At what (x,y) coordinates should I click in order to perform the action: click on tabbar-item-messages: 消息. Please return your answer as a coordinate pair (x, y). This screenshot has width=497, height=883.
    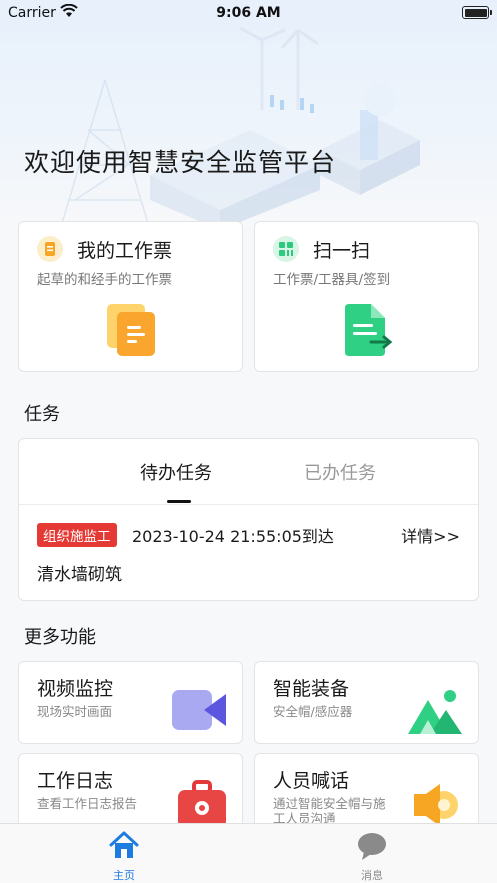
    Looking at the image, I should click on (372, 853).